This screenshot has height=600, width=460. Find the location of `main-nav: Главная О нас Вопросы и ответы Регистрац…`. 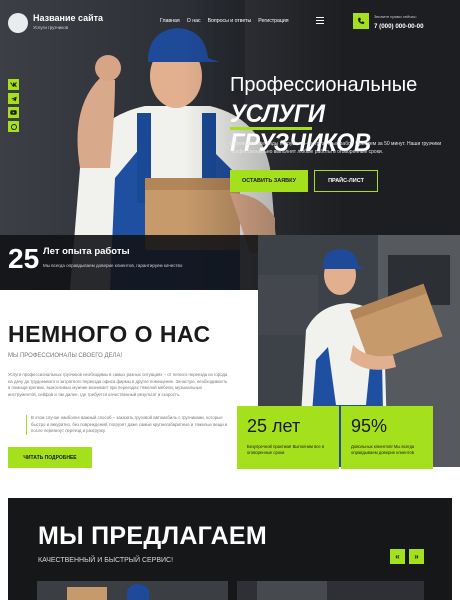

main-nav: Главная О нас Вопросы и ответы Регистрац… is located at coordinates (224, 21).